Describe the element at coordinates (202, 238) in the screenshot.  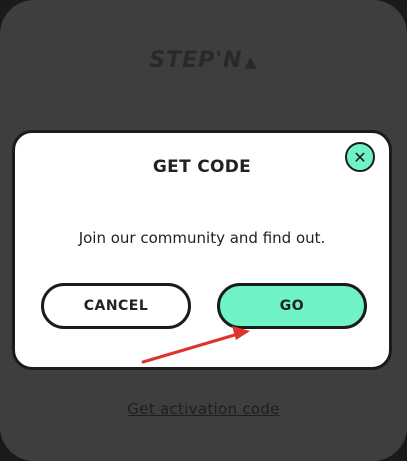
I see `dialog-message: Join our community and find out.` at that location.